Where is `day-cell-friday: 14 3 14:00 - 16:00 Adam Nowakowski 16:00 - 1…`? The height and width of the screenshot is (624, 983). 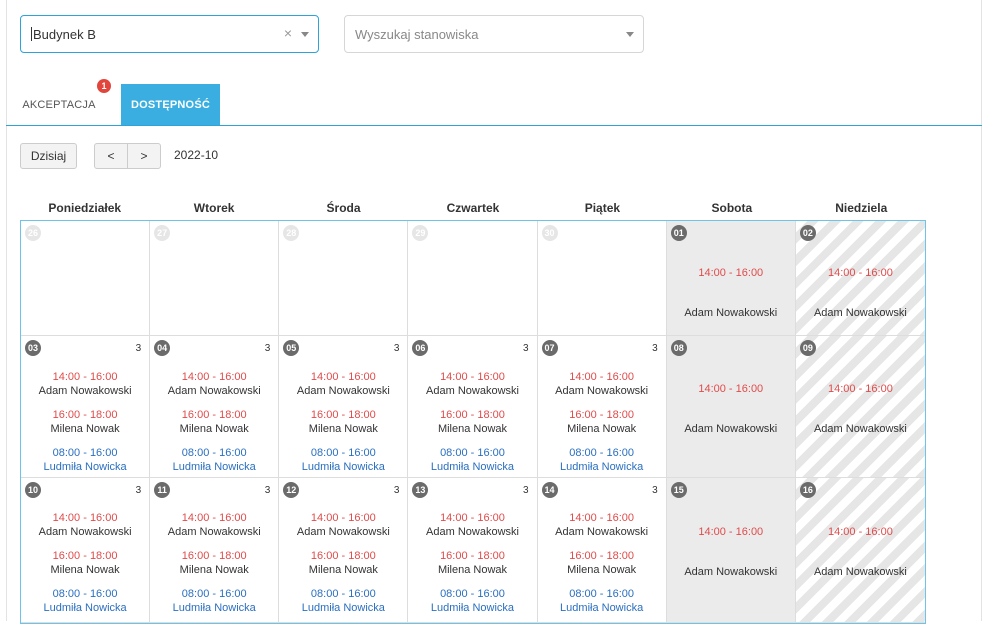
day-cell-friday: 14 3 14:00 - 16:00 Adam Nowakowski 16:00 - 1… is located at coordinates (602, 550).